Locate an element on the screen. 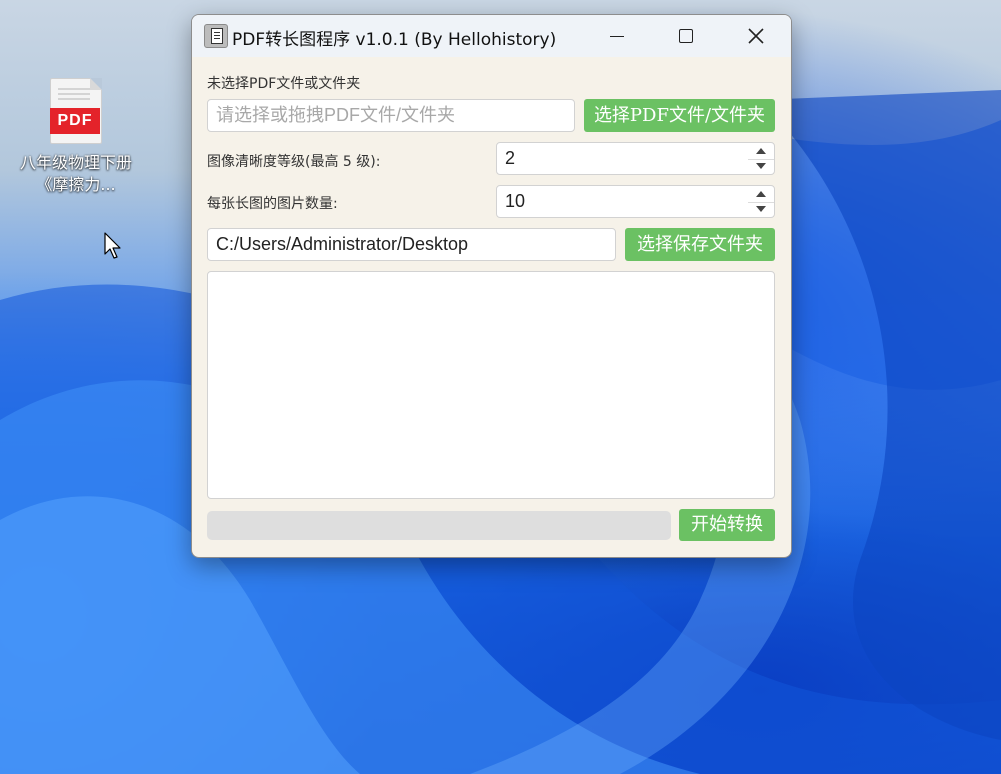 This screenshot has width=1001, height=774. pdf-badge: PDF is located at coordinates (75, 121).